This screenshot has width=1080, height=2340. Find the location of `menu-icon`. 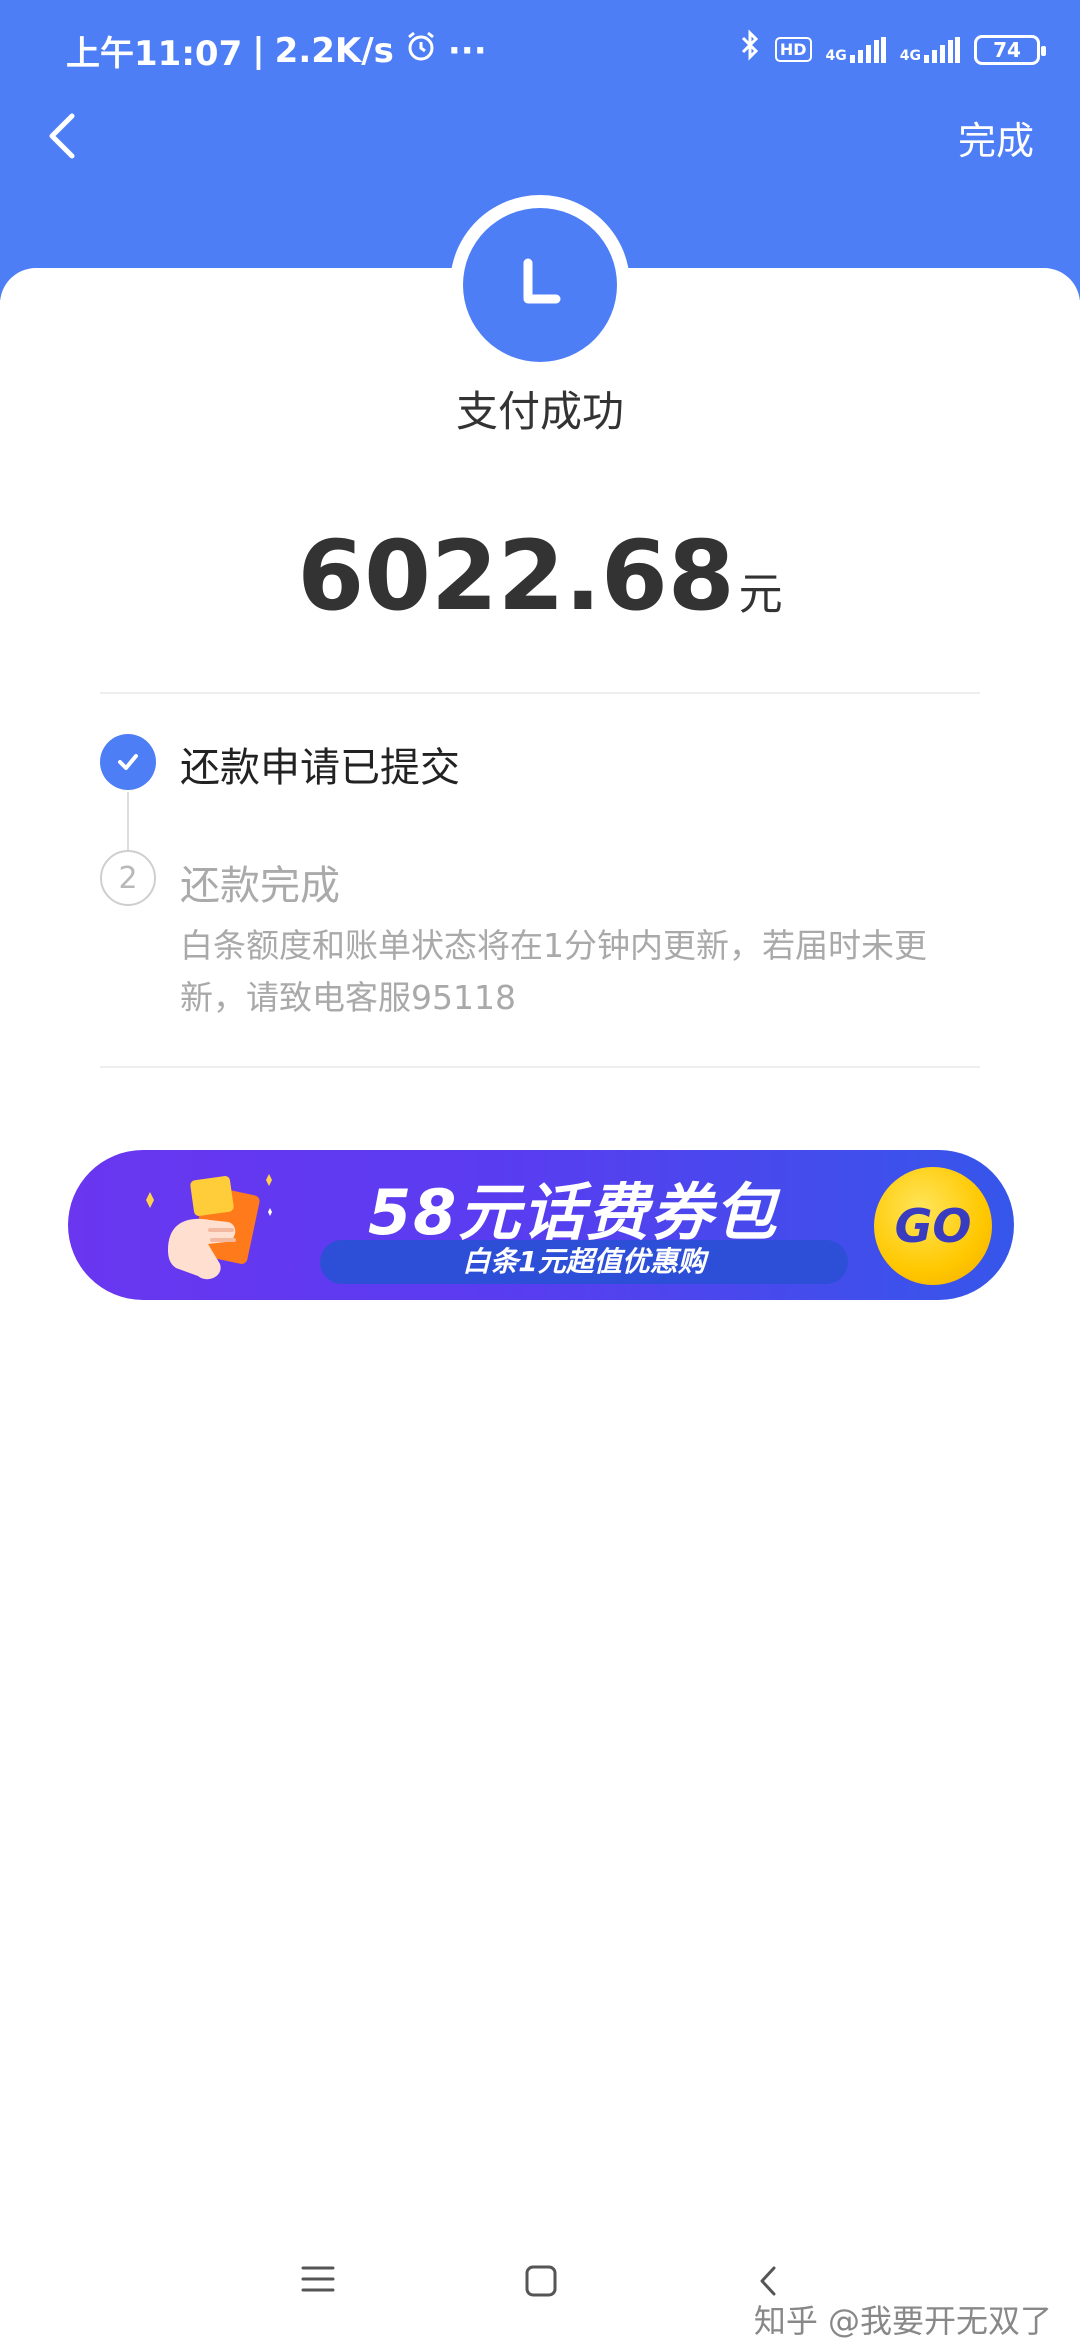

menu-icon is located at coordinates (318, 2281).